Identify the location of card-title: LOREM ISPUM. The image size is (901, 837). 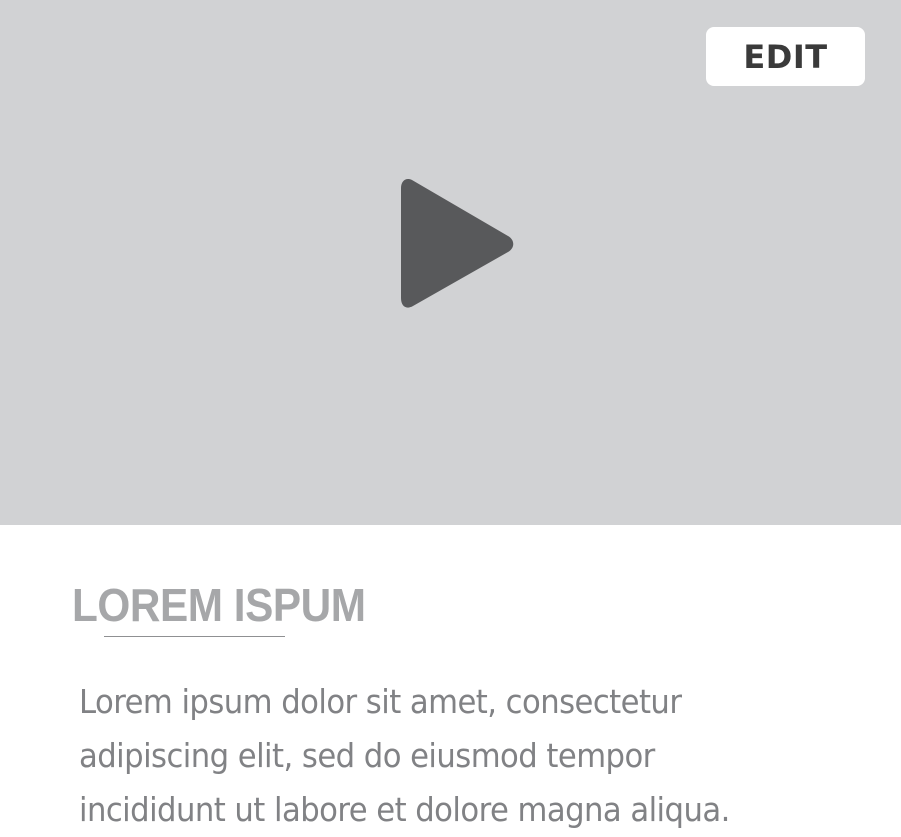
(219, 605).